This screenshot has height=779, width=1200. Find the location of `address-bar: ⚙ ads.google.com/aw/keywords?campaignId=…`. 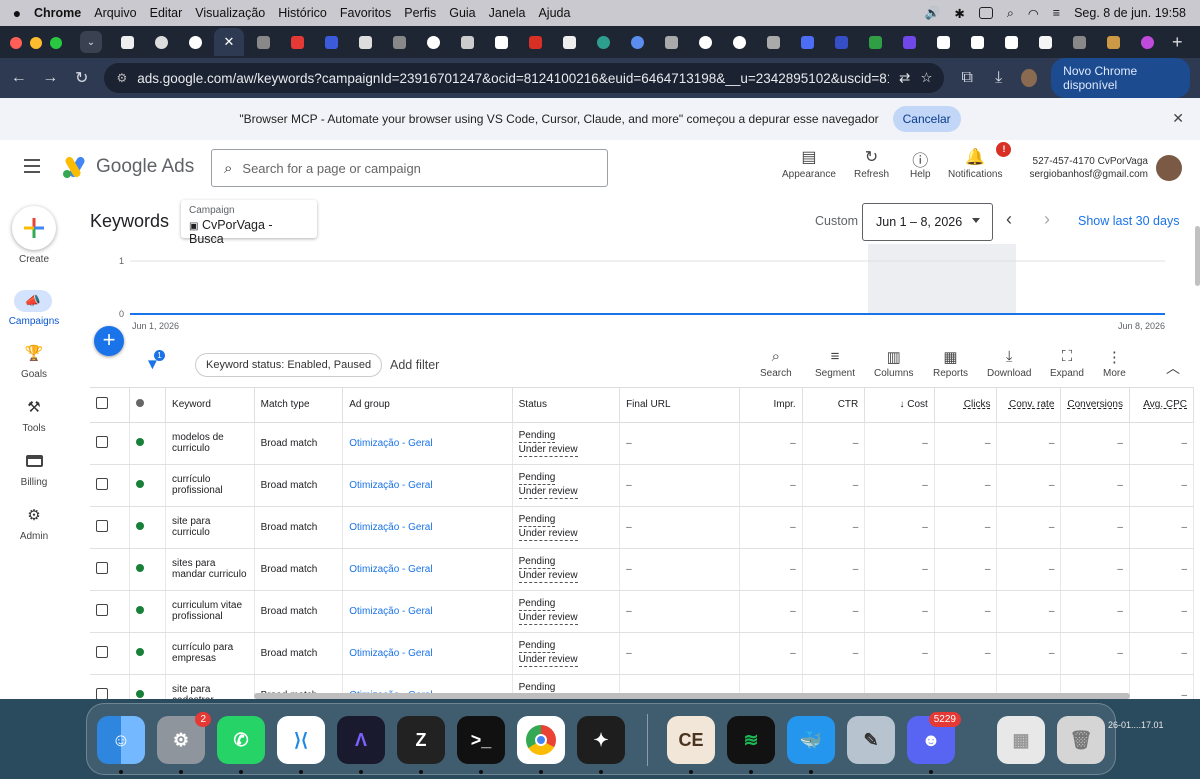

address-bar: ⚙ ads.google.com/aw/keywords?campaignId=… is located at coordinates (524, 78).